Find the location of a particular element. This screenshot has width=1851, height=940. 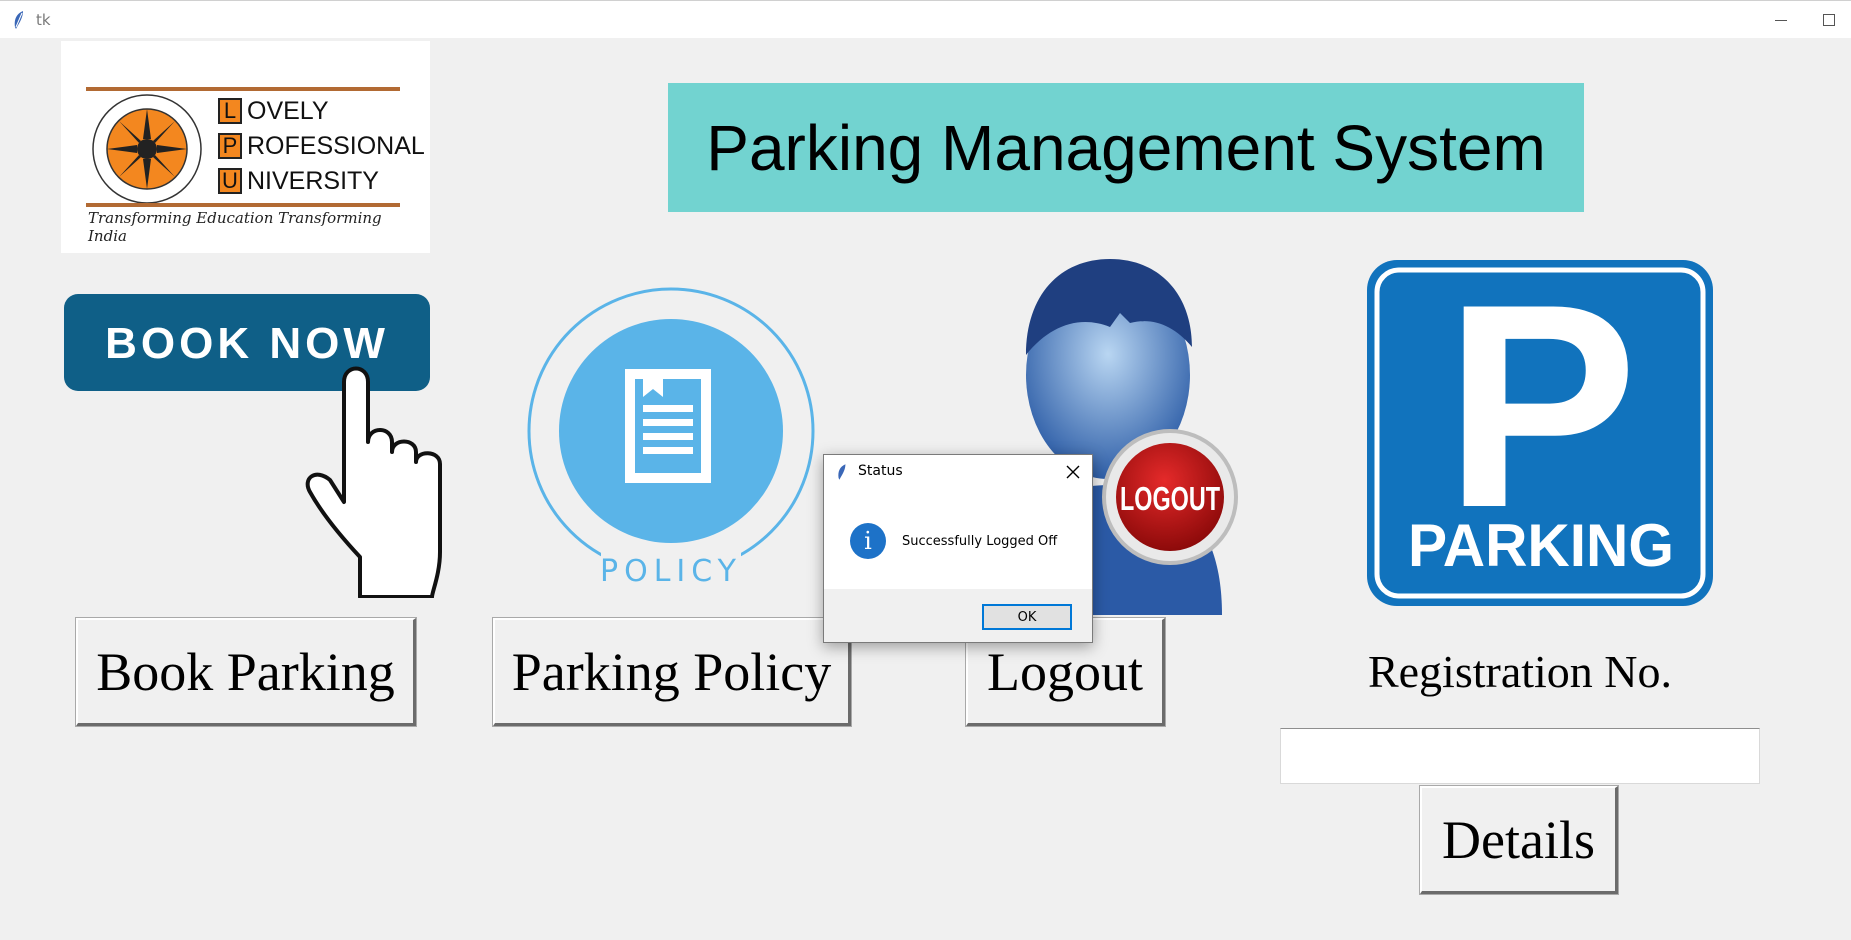

logout-badge-icon: LOGOUT is located at coordinates (1170, 497).